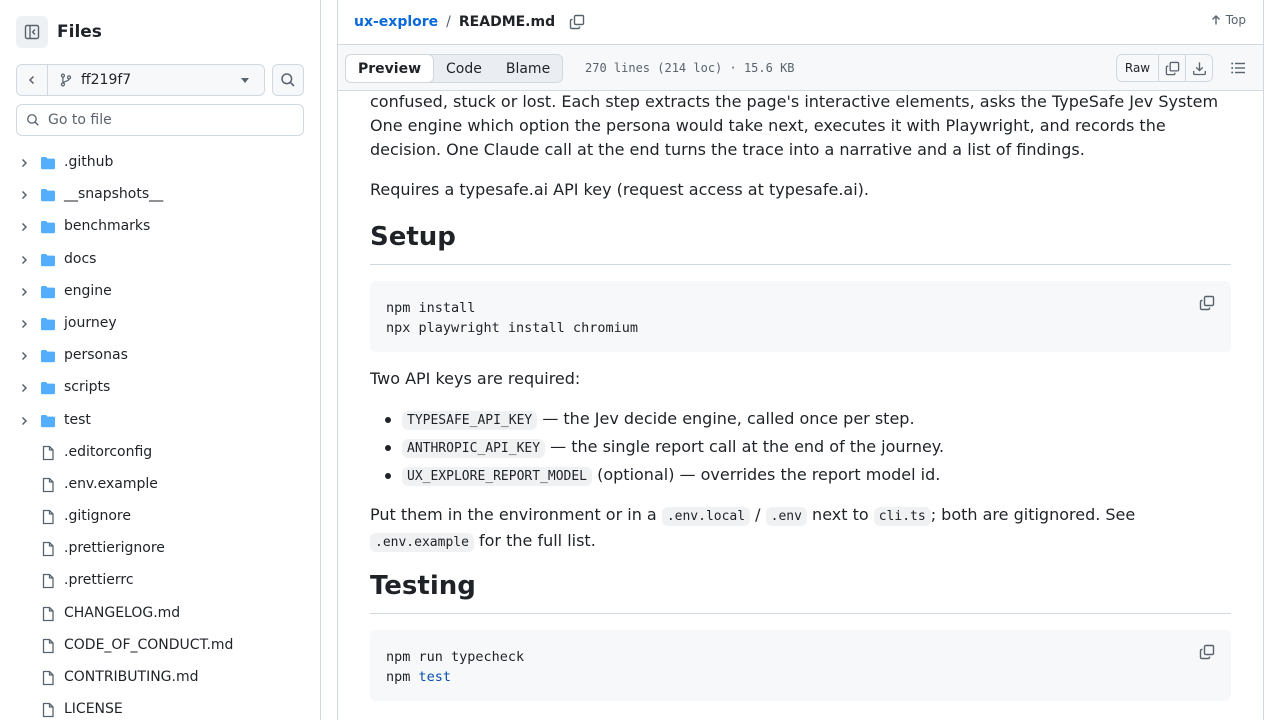  Describe the element at coordinates (108, 451) in the screenshot. I see `tree-item-label: .editorconfig` at that location.